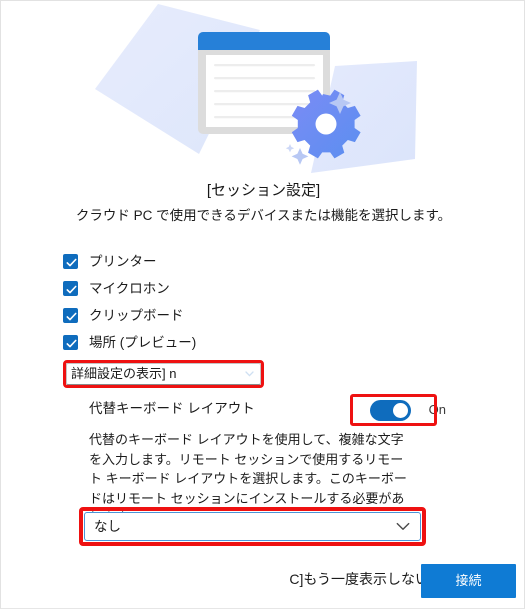 This screenshot has height=609, width=525. I want to click on dont-show-again-label: C]もう一度表示しない, so click(359, 579).